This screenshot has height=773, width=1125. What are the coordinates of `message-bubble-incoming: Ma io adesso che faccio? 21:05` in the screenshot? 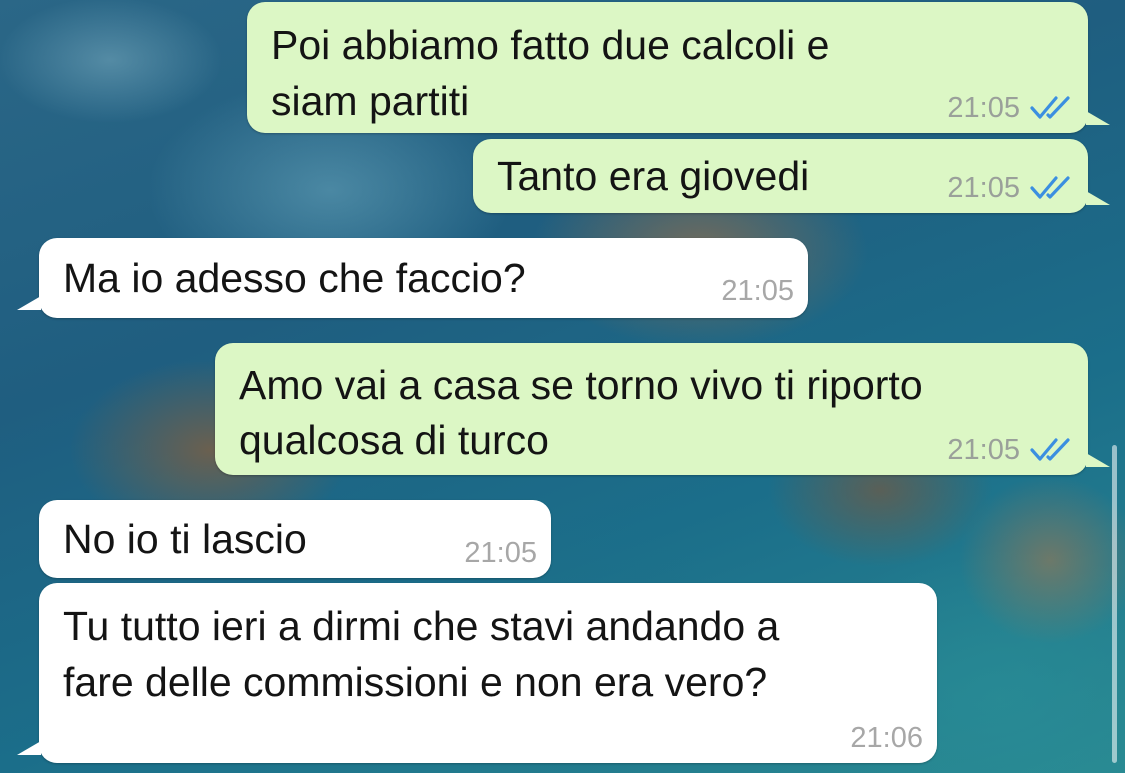 It's located at (412, 278).